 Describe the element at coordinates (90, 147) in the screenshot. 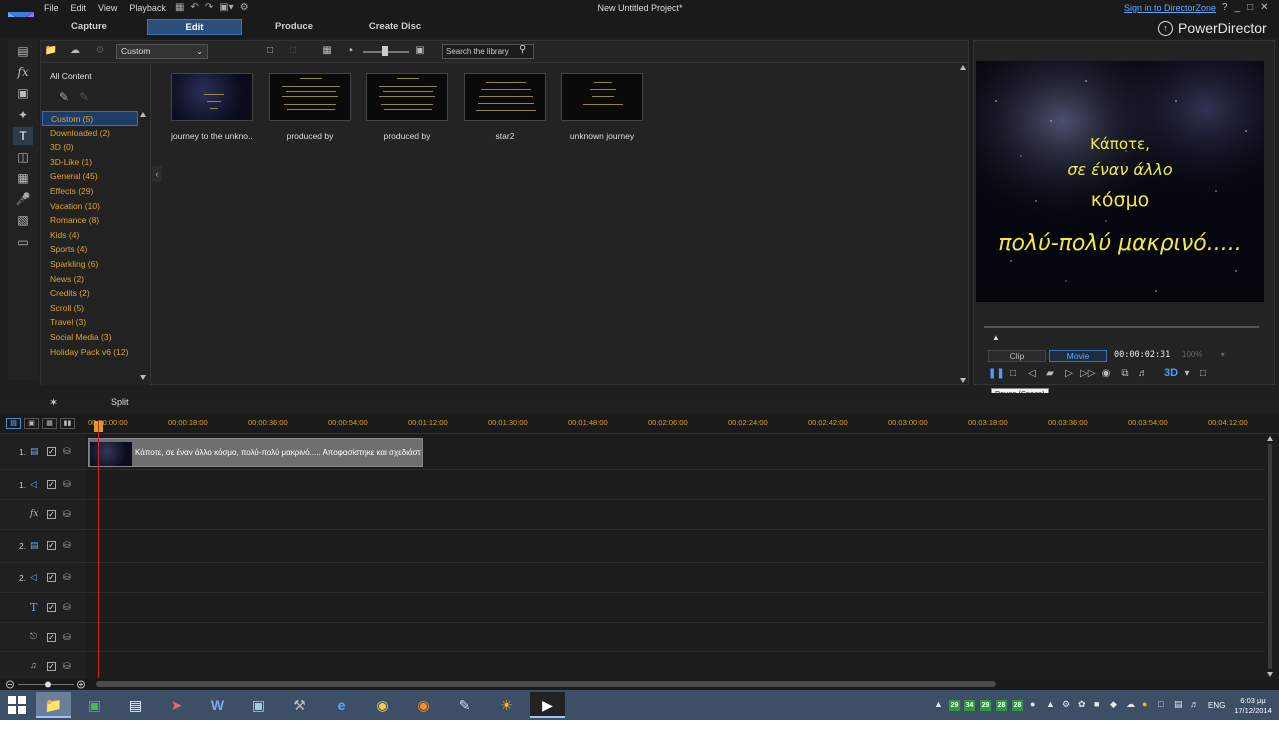

I see `category-item: 3D (0)` at that location.